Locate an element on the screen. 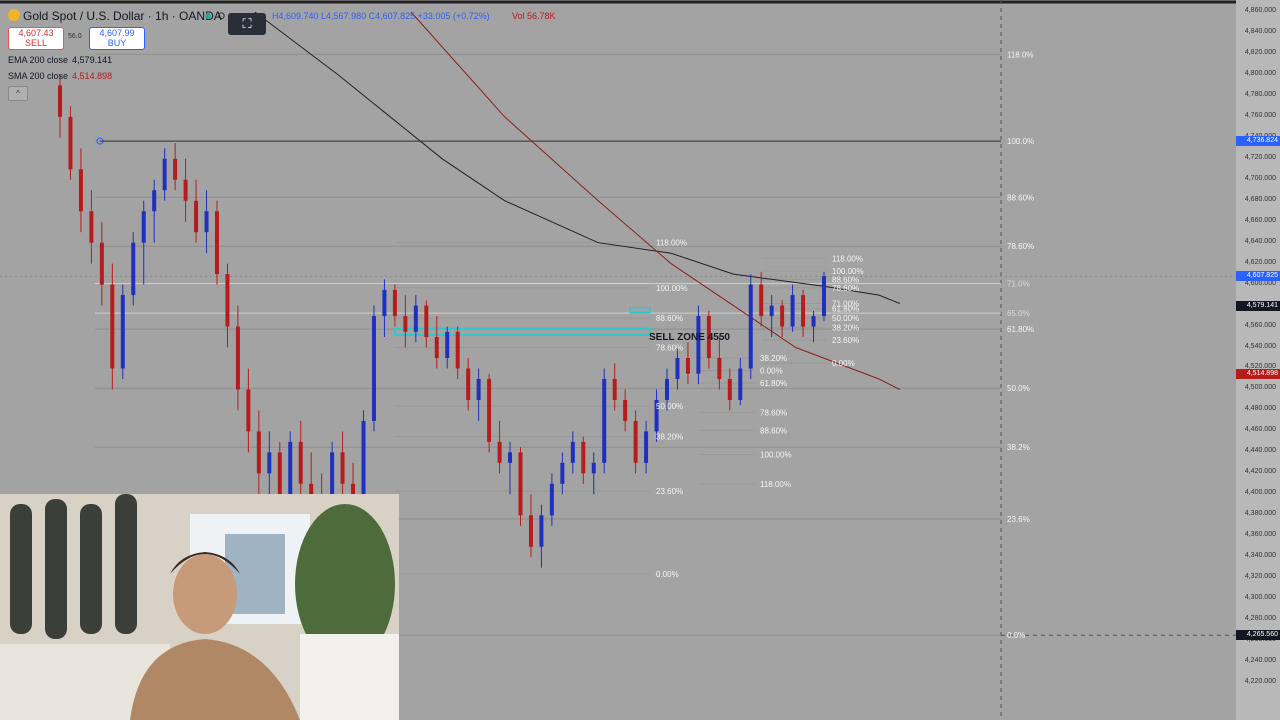 The image size is (1280, 720). webcam-overlay is located at coordinates (199, 607).